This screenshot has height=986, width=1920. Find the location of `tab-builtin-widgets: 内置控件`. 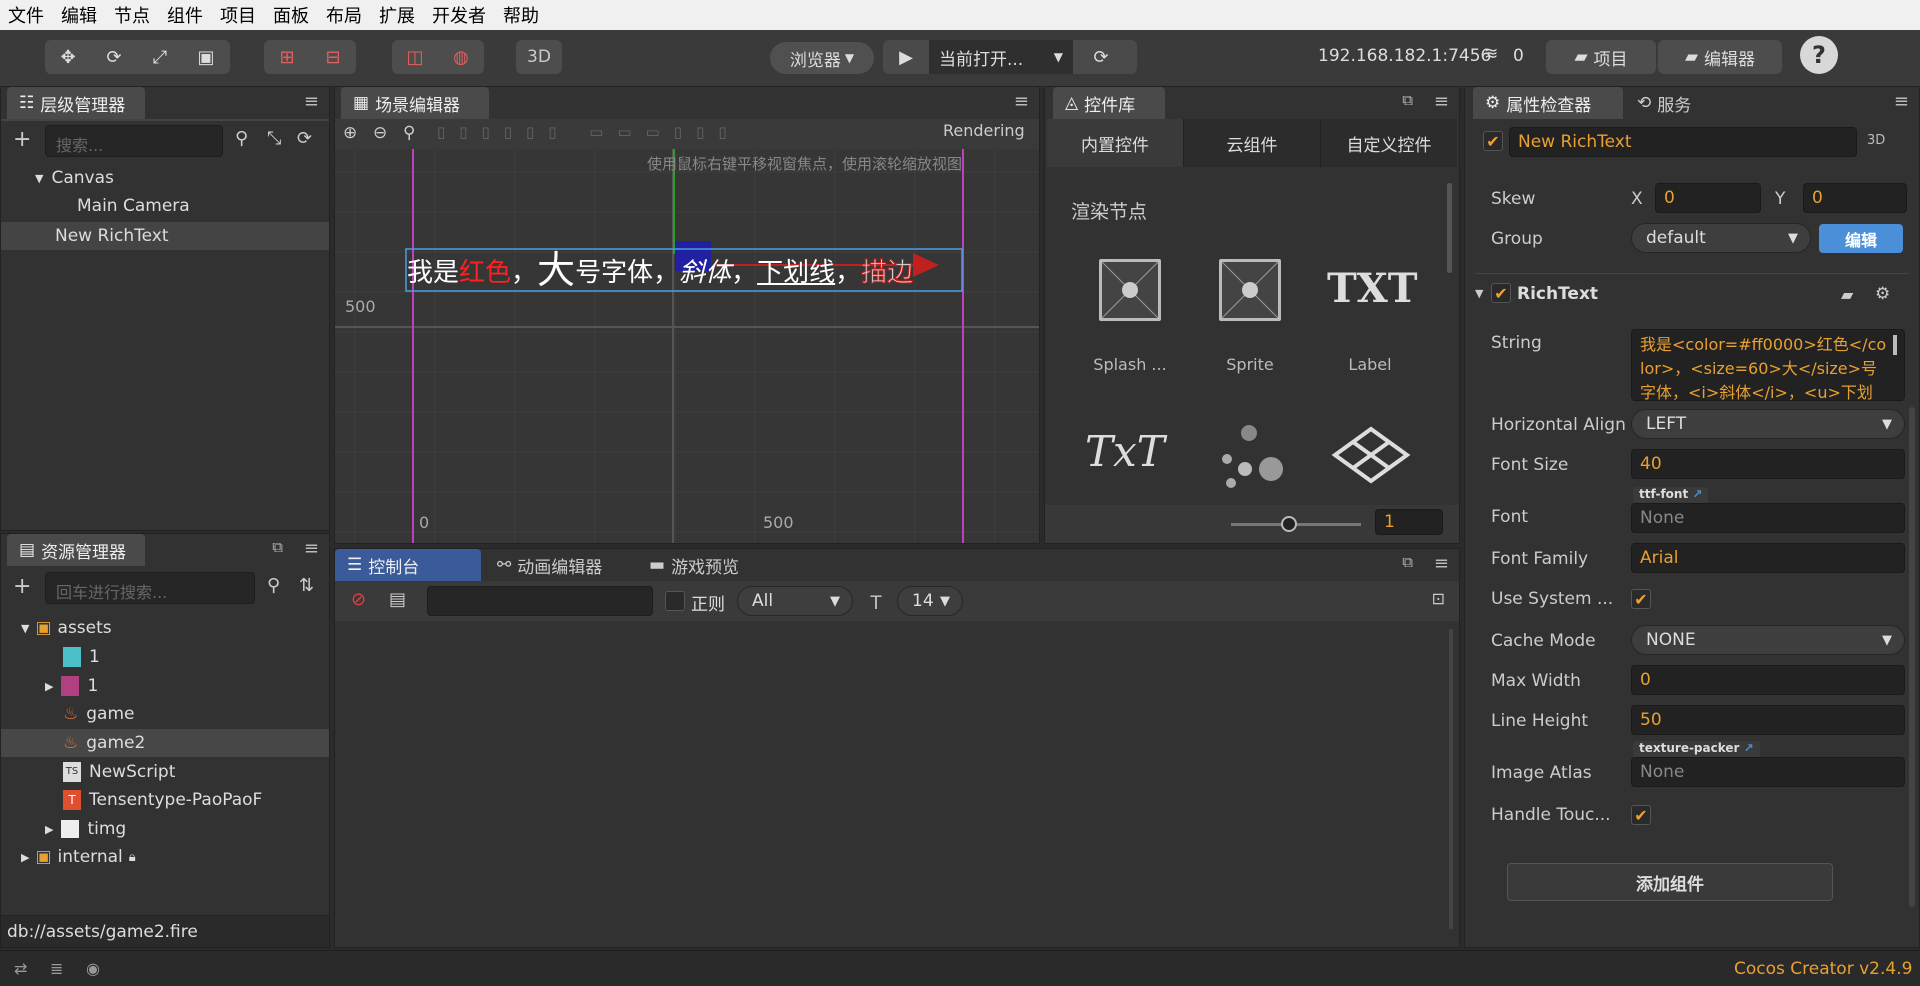

tab-builtin-widgets: 内置控件 is located at coordinates (1115, 143).